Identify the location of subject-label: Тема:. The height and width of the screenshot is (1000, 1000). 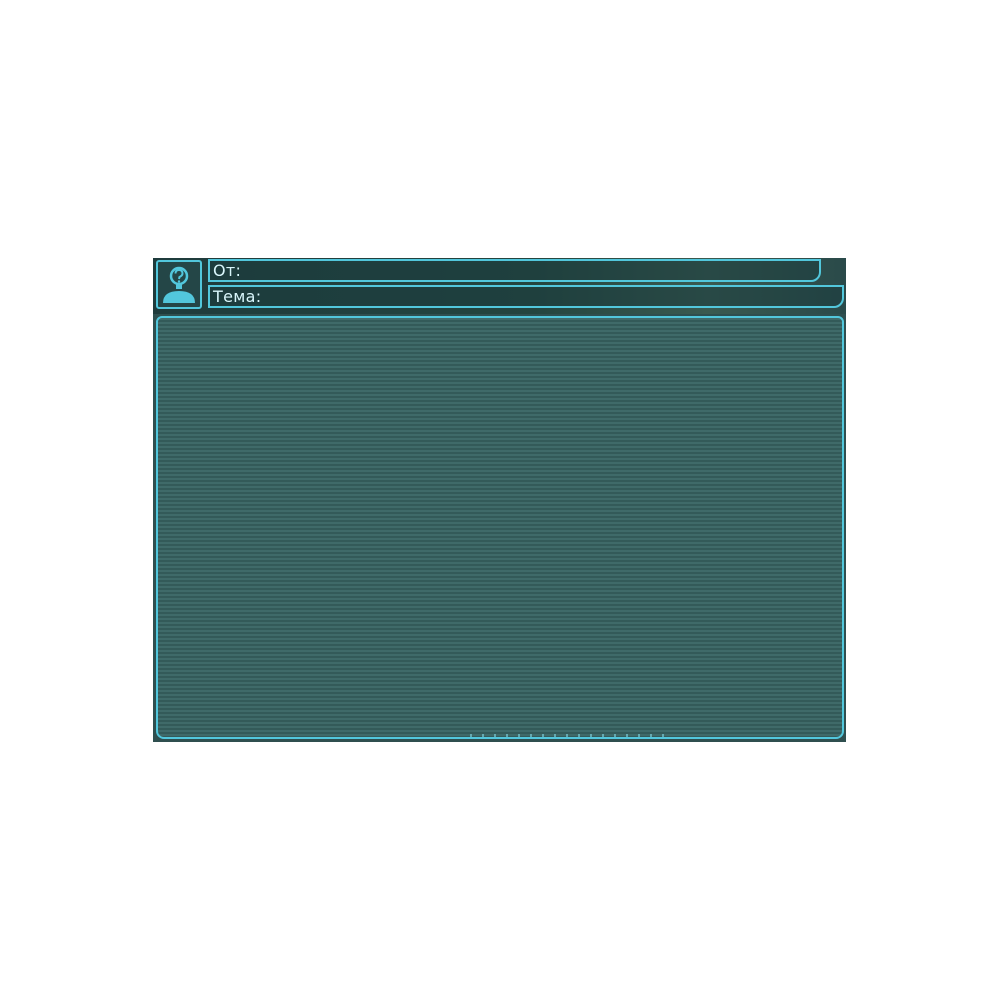
(237, 296).